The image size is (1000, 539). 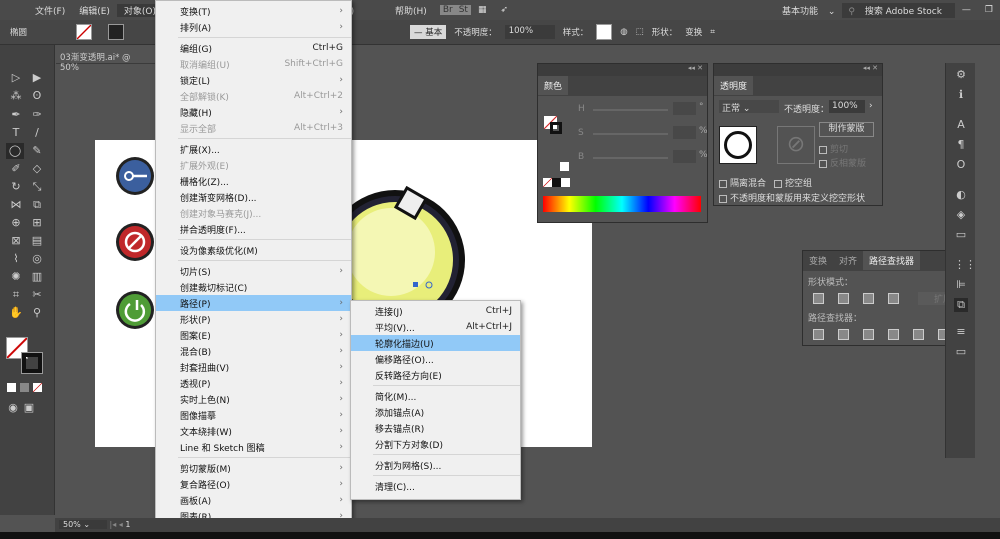 What do you see at coordinates (253, 48) in the screenshot?
I see `menu-item: 编组(G) Ctrl+G` at bounding box center [253, 48].